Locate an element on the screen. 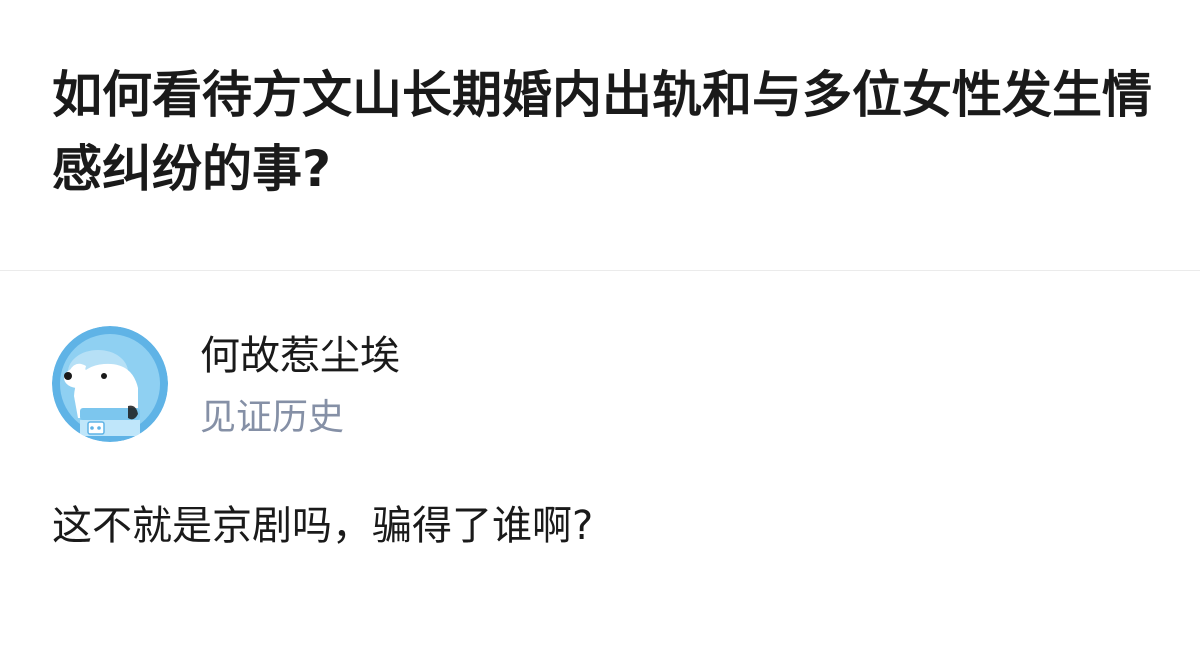 This screenshot has height=670, width=1200. divider is located at coordinates (600, 270).